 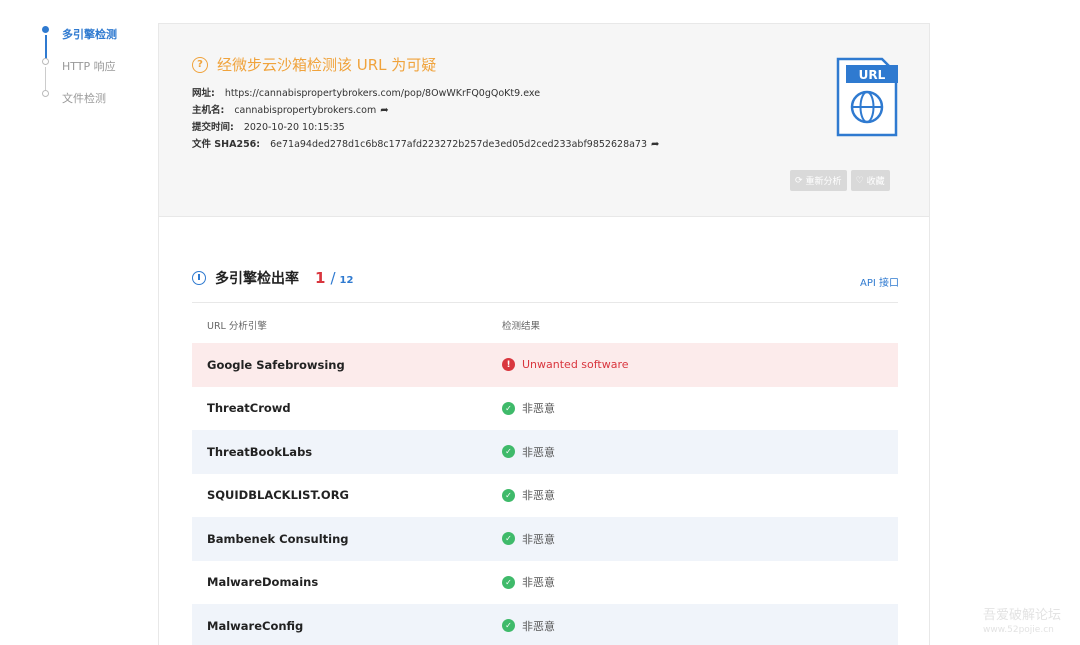 I want to click on watermark: 吾爱破解论坛 www.52pojie.cn, so click(x=1022, y=623).